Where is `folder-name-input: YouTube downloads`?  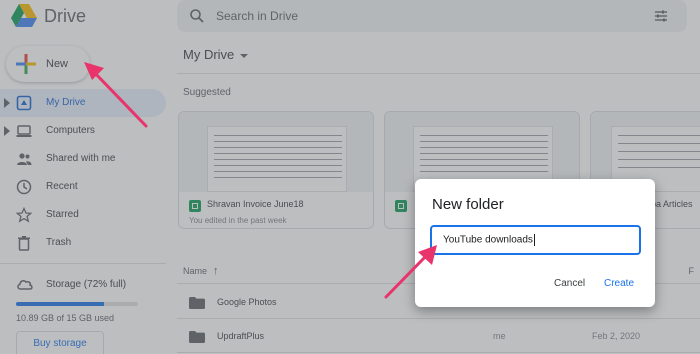
folder-name-input: YouTube downloads is located at coordinates (535, 240).